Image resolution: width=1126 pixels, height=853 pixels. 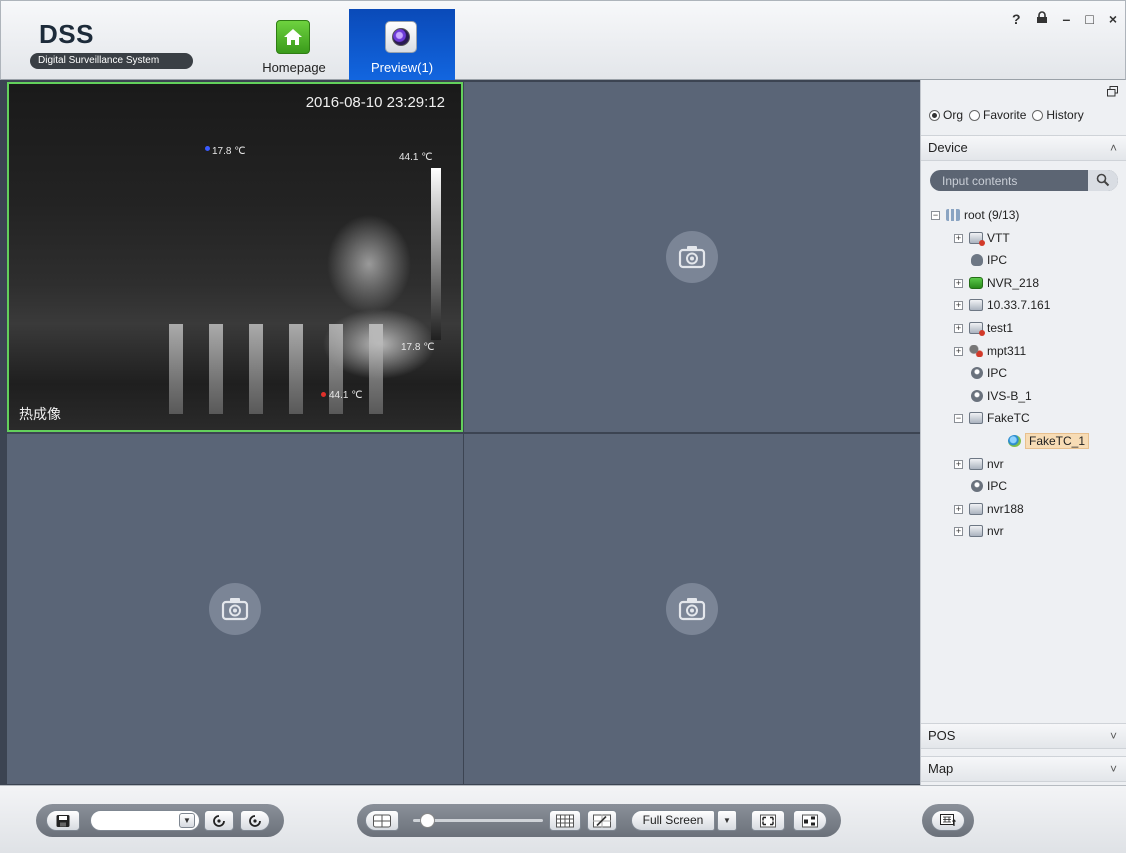 What do you see at coordinates (219, 820) in the screenshot?
I see `refresh-button` at bounding box center [219, 820].